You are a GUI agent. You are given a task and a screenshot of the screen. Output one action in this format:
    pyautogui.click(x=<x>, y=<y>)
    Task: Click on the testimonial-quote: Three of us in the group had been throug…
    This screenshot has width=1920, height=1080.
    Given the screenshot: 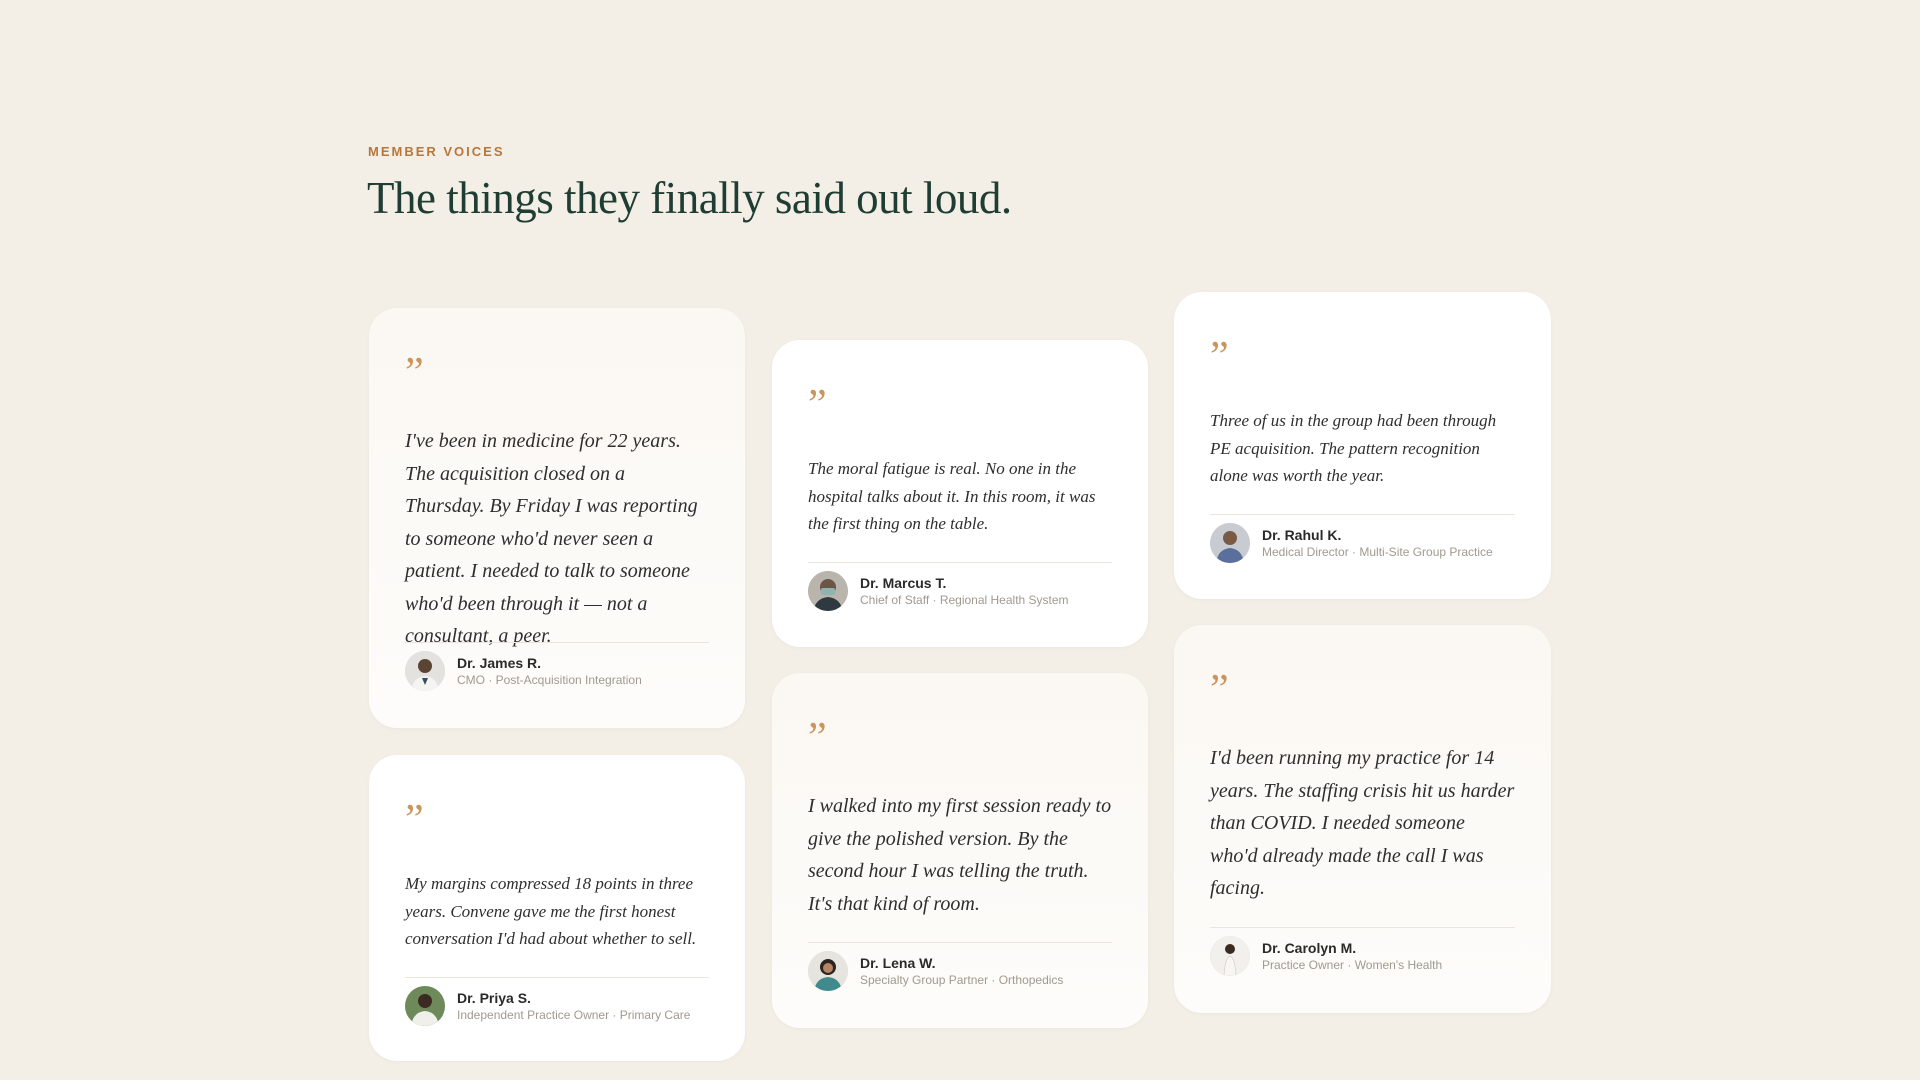 What is the action you would take?
    pyautogui.click(x=1353, y=448)
    